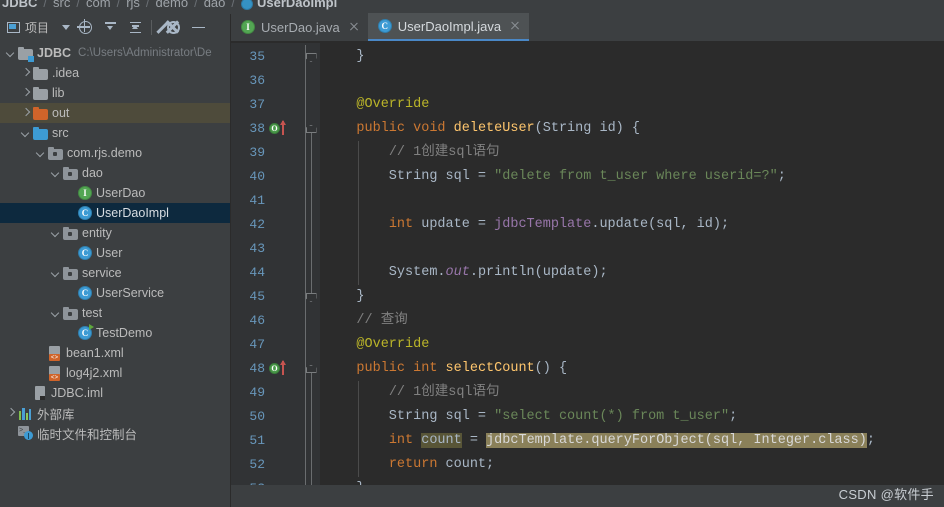 This screenshot has height=507, width=944. Describe the element at coordinates (115, 173) in the screenshot. I see `tree-item-dao: dao` at that location.